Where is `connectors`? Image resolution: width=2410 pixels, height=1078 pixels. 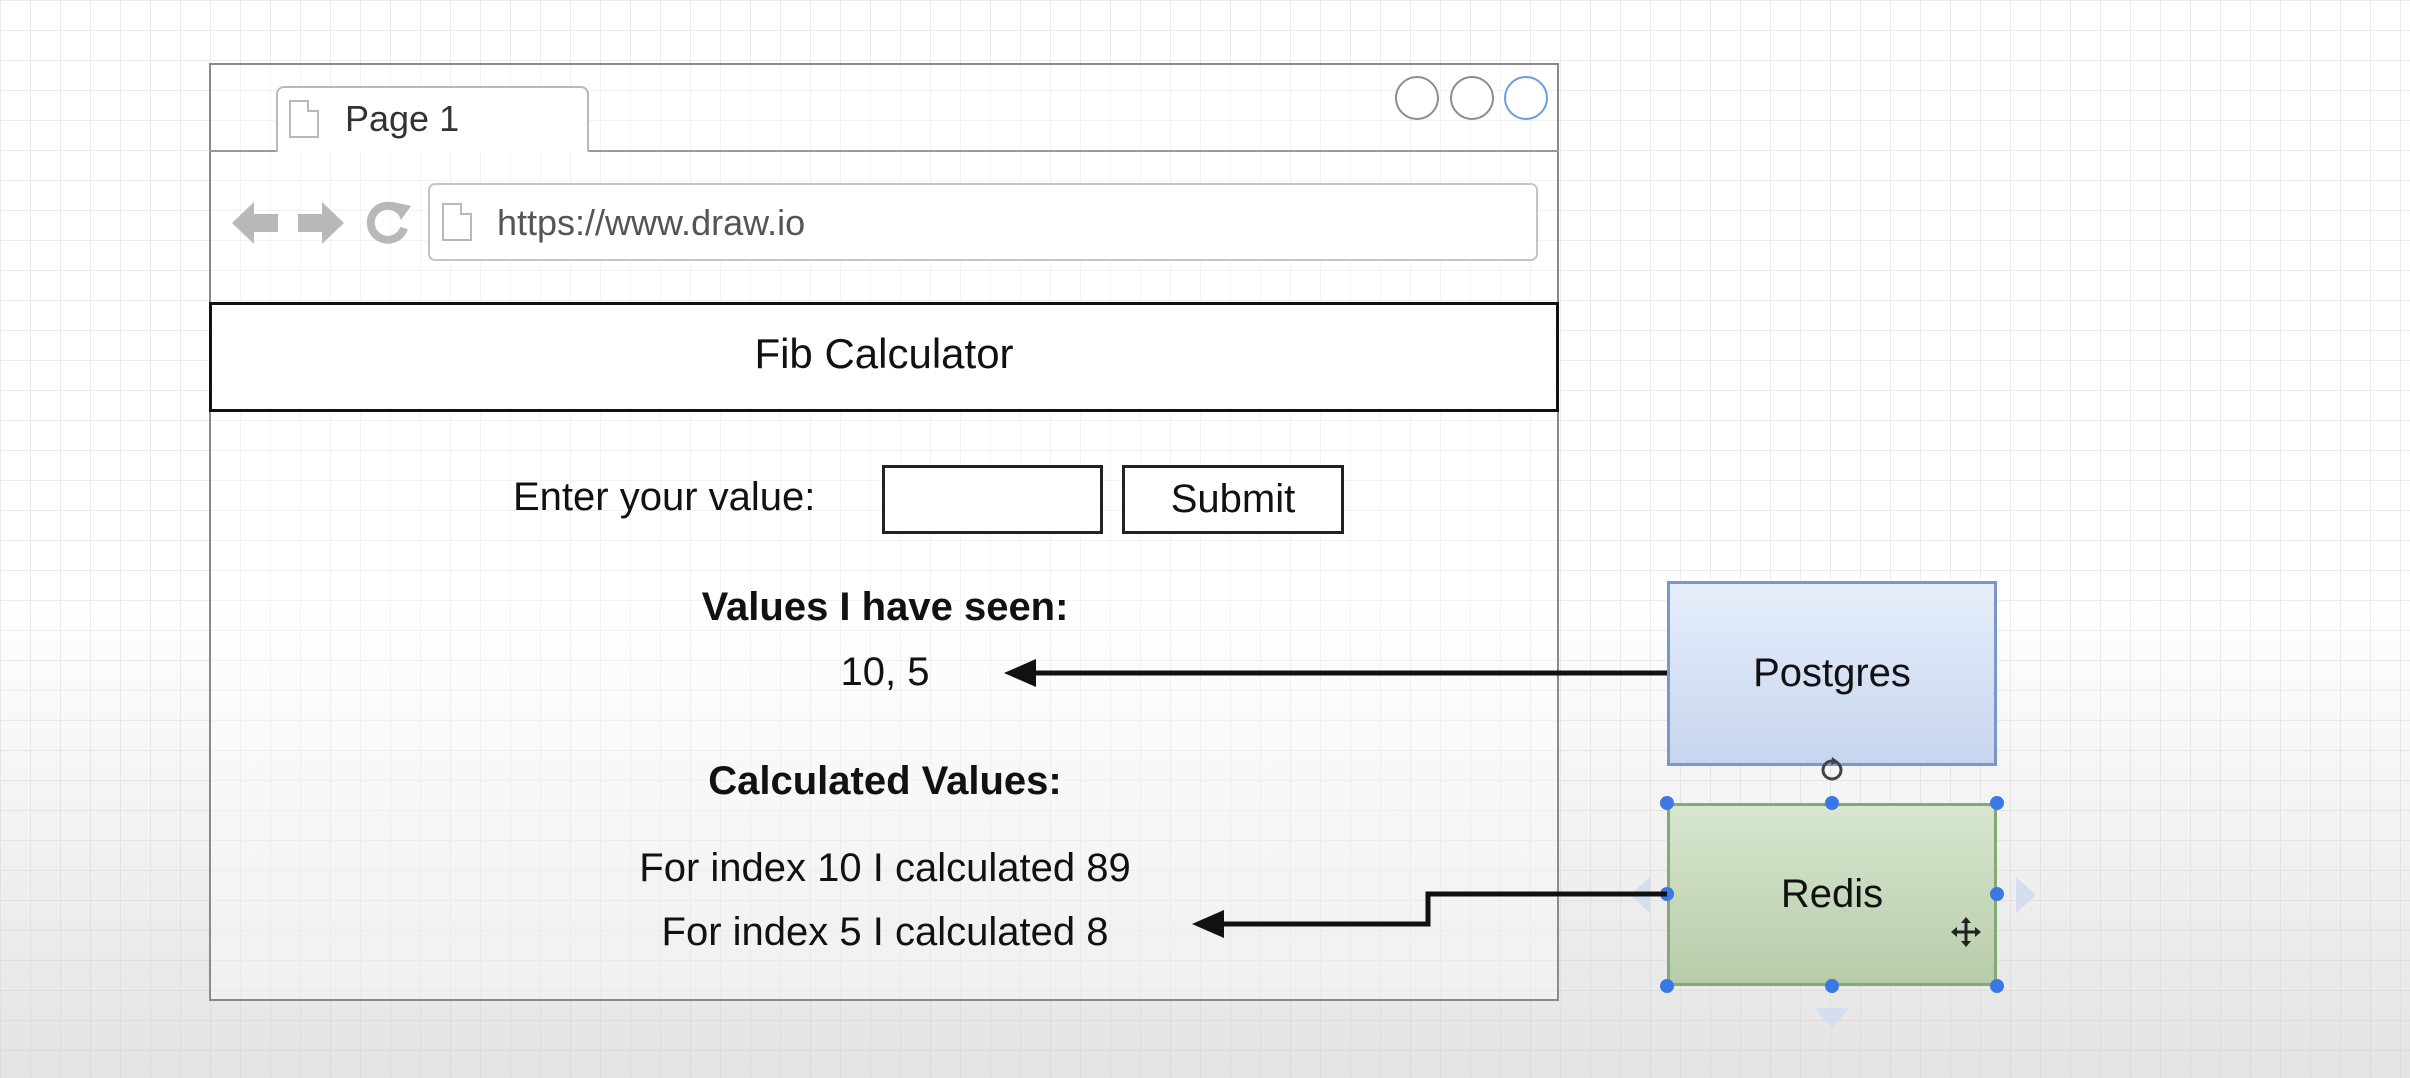
connectors is located at coordinates (1335, 798).